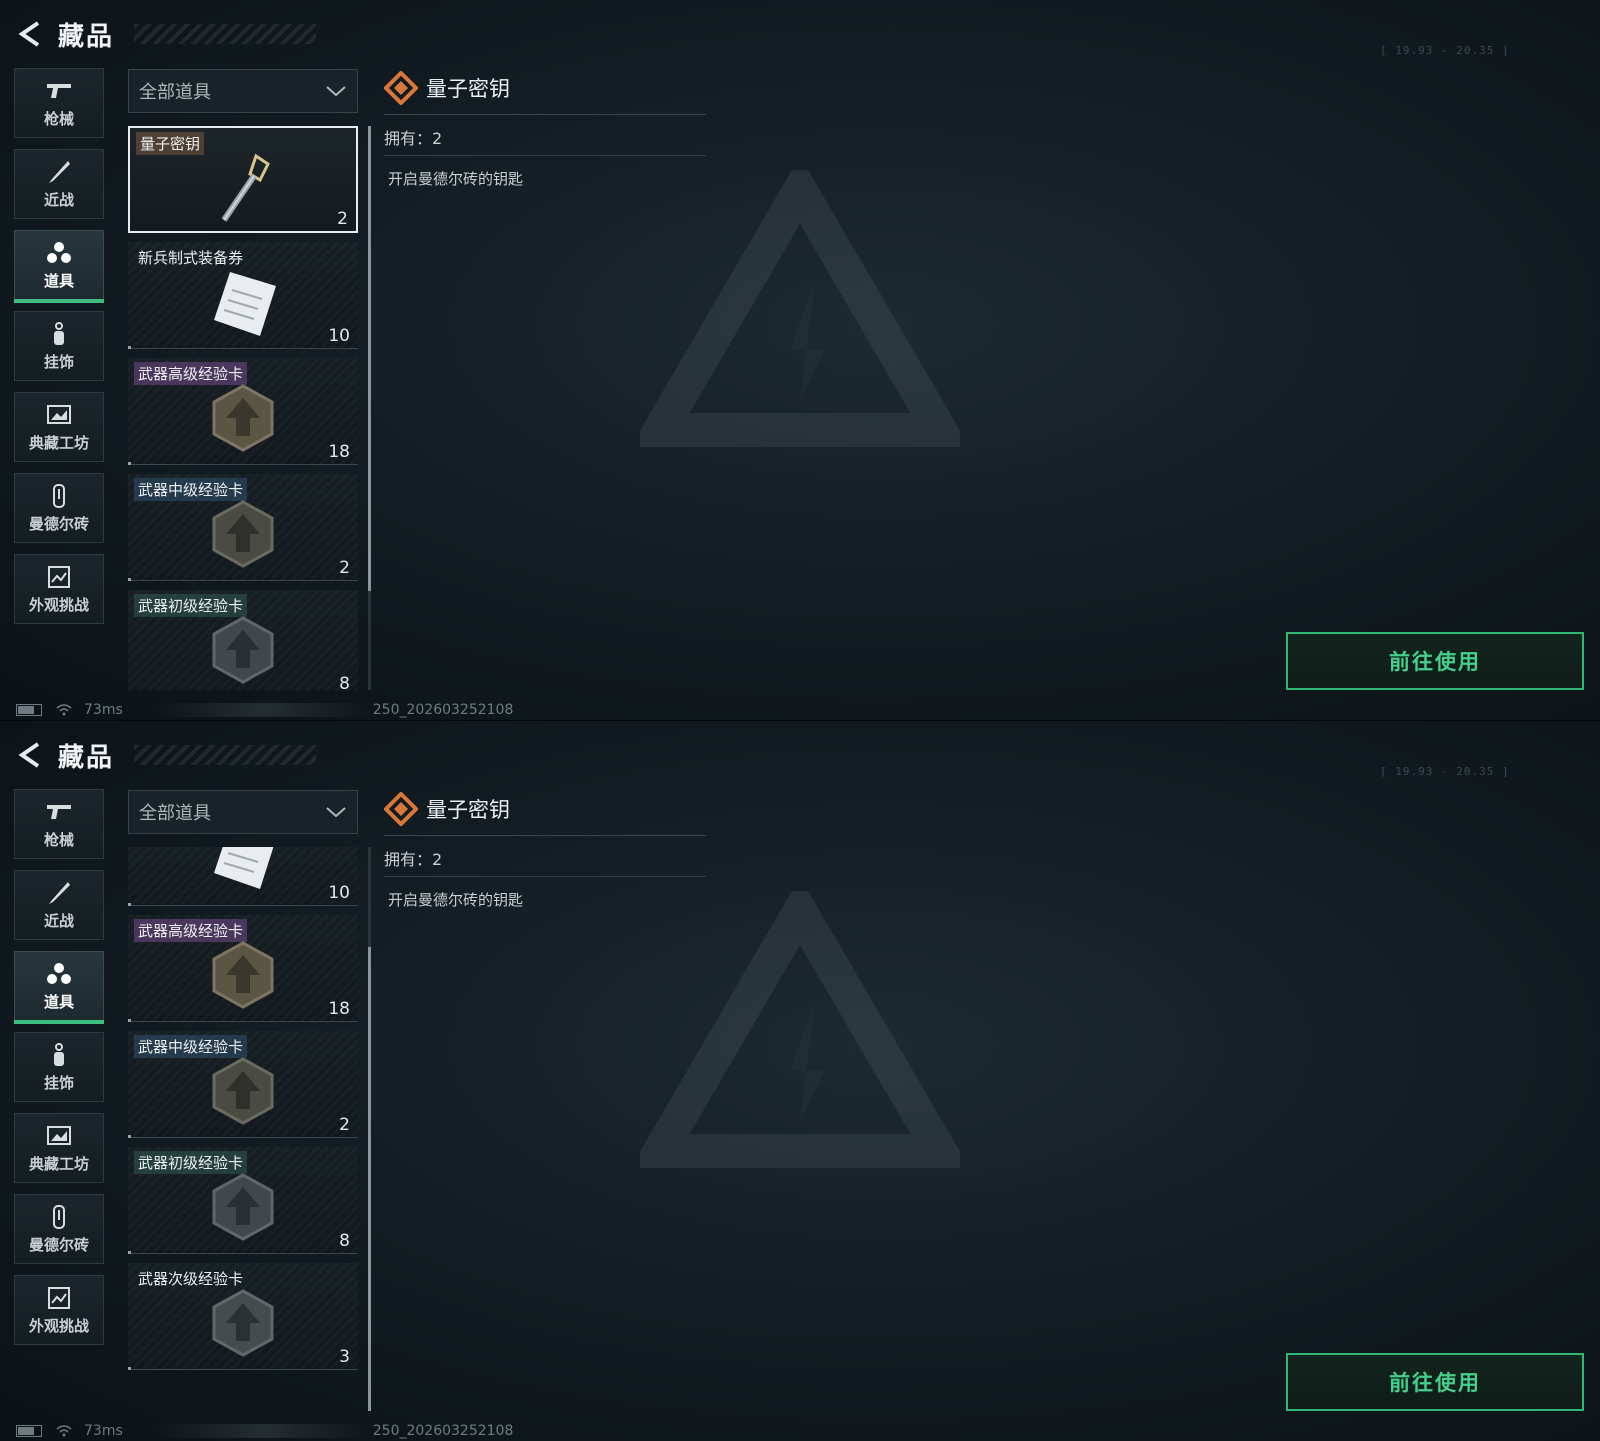  I want to click on sidebar-item-label: 典藏工坊, so click(58, 1163).